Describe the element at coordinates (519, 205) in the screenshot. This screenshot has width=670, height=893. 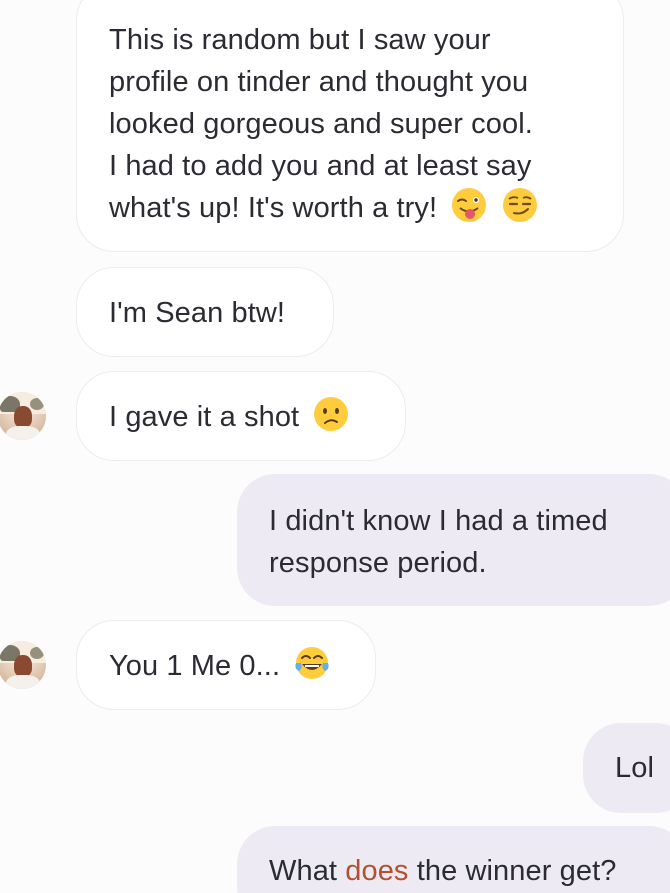
I see `smirking-emoji-icon` at that location.